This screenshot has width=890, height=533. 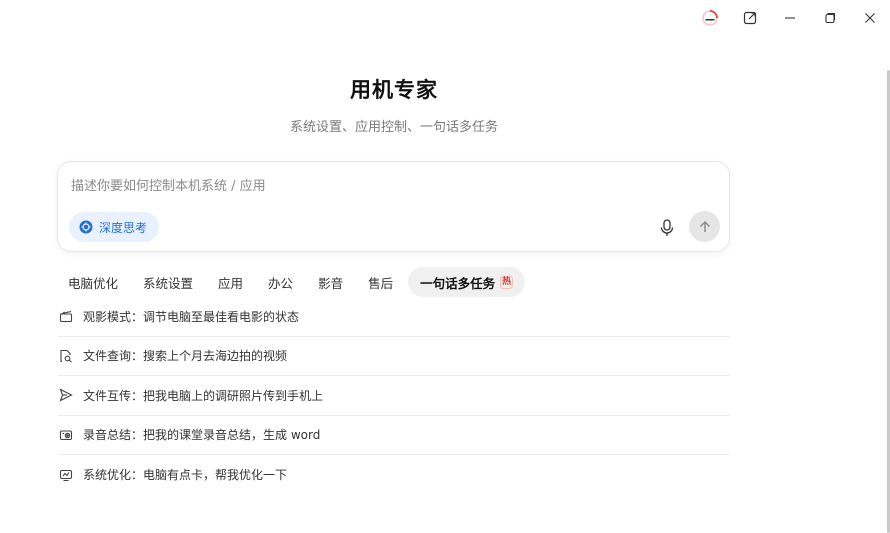 What do you see at coordinates (710, 18) in the screenshot?
I see `app-logo-icon` at bounding box center [710, 18].